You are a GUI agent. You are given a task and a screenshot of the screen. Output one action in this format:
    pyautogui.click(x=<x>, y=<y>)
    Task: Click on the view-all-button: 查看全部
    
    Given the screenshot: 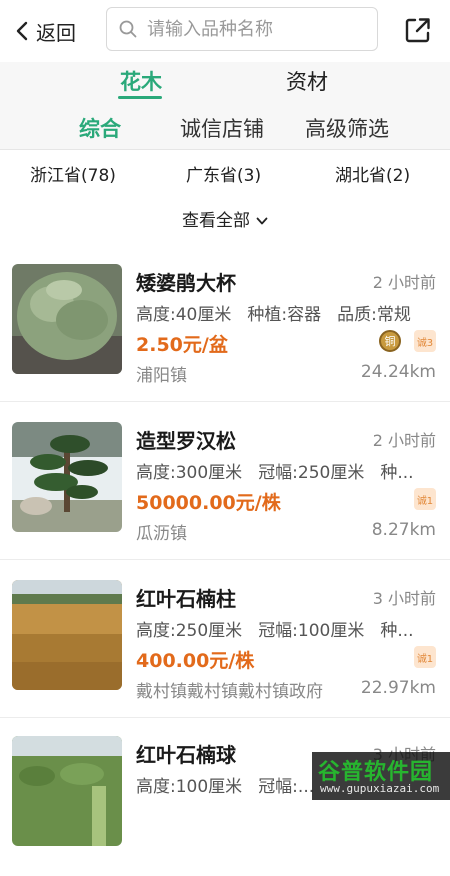 What is the action you would take?
    pyautogui.click(x=225, y=218)
    